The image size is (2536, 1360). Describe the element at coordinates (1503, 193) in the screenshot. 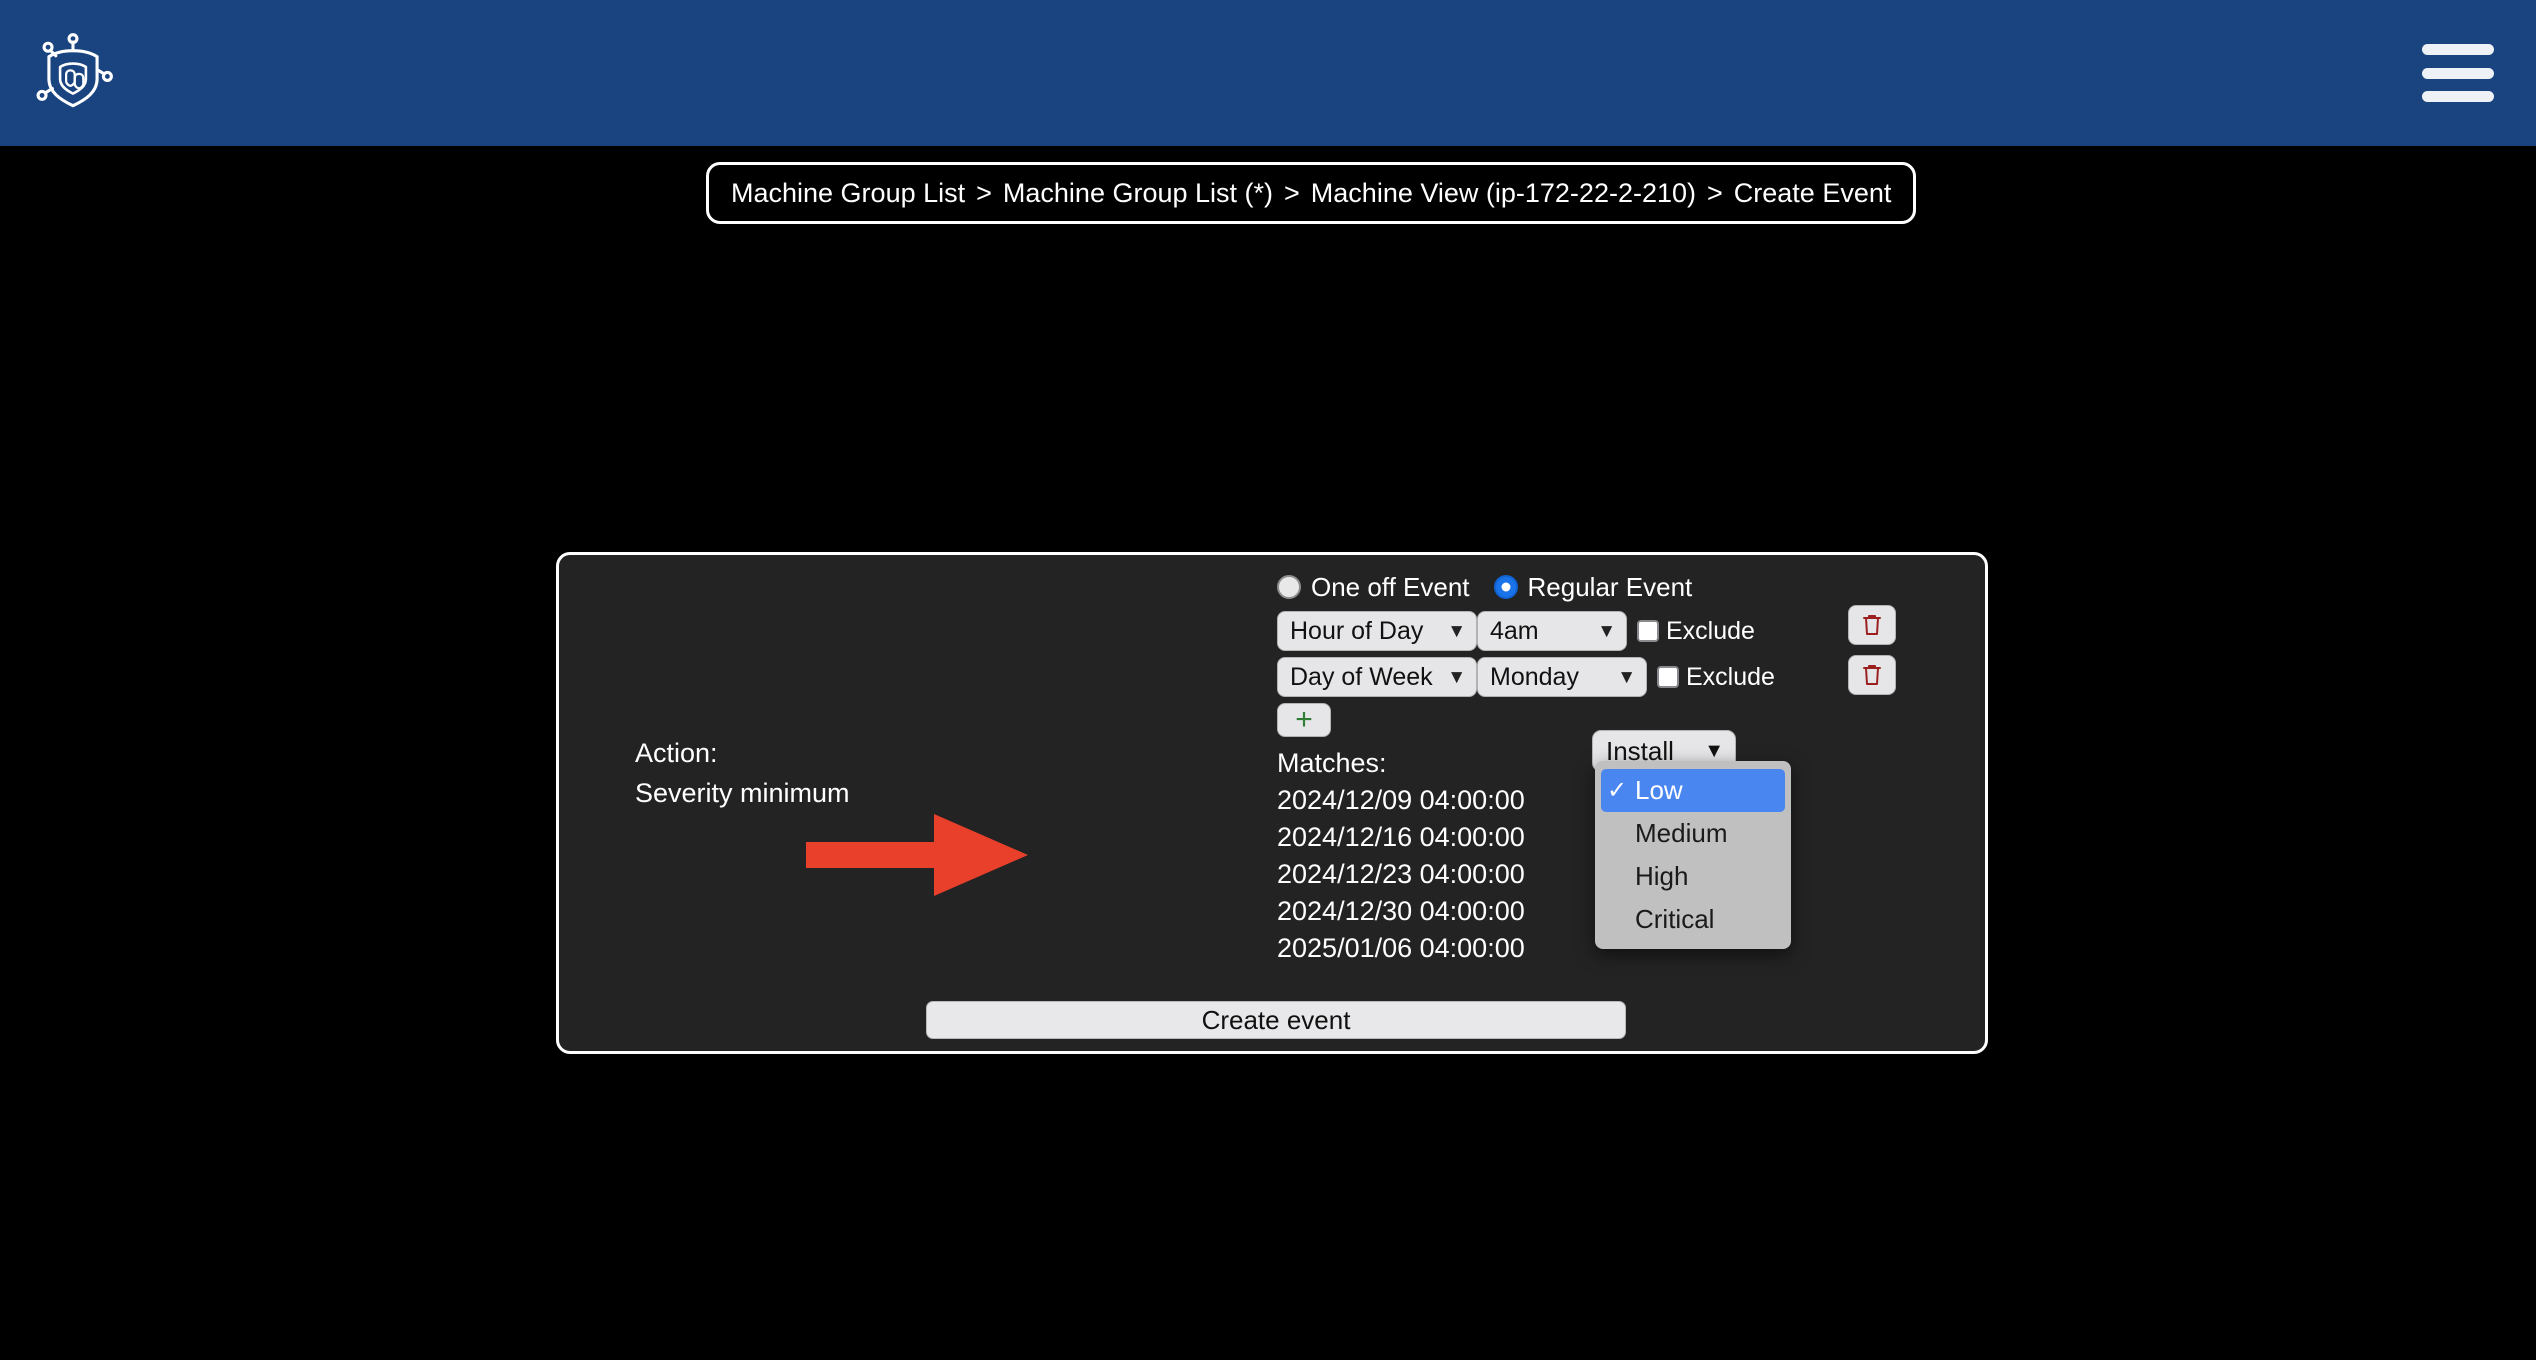

I see `breadcrumb-item-machine-view: Machine View (ip-172-22-2-210)` at that location.